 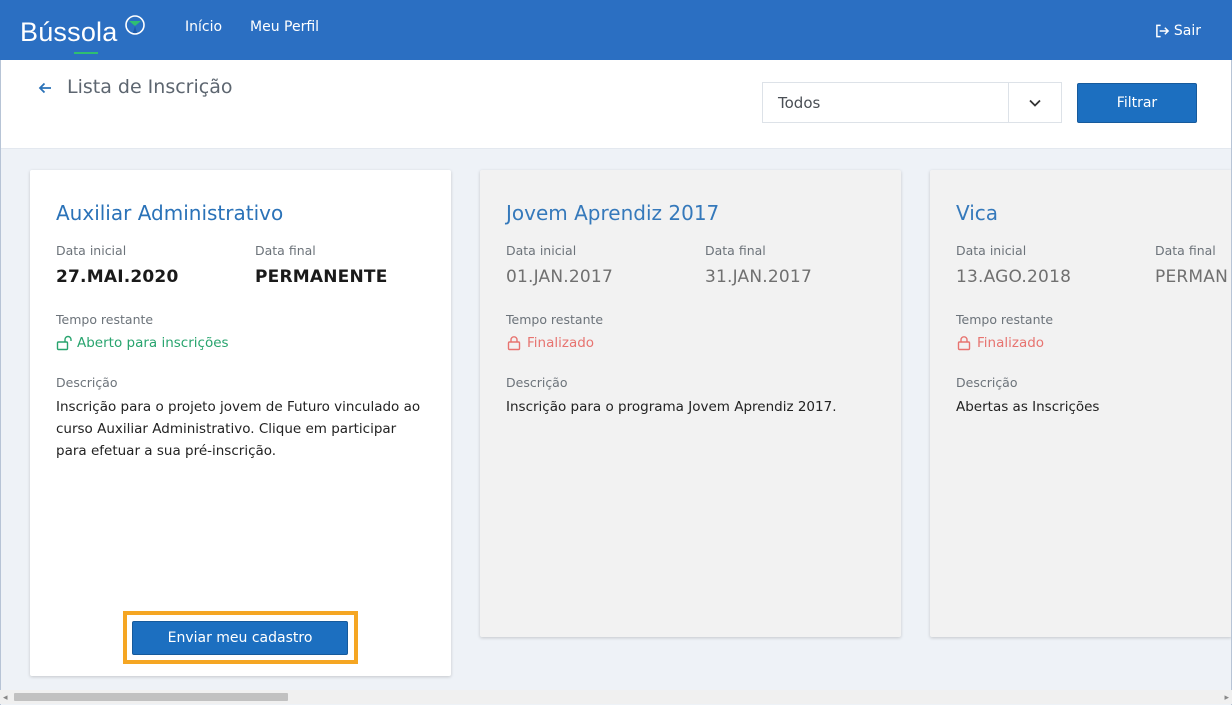 What do you see at coordinates (117, 277) in the screenshot?
I see `start-date: 27.MAI.2020` at bounding box center [117, 277].